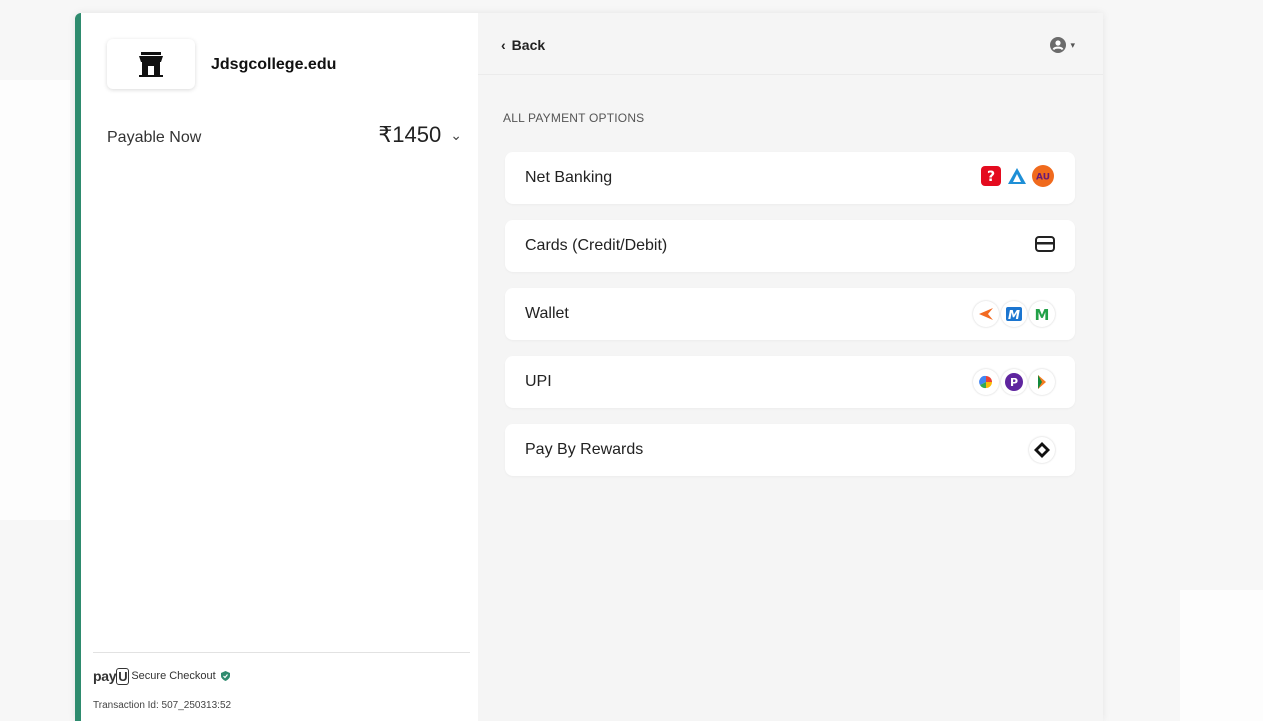 The width and height of the screenshot is (1263, 721). What do you see at coordinates (584, 449) in the screenshot?
I see `option-label: Pay By Rewards` at bounding box center [584, 449].